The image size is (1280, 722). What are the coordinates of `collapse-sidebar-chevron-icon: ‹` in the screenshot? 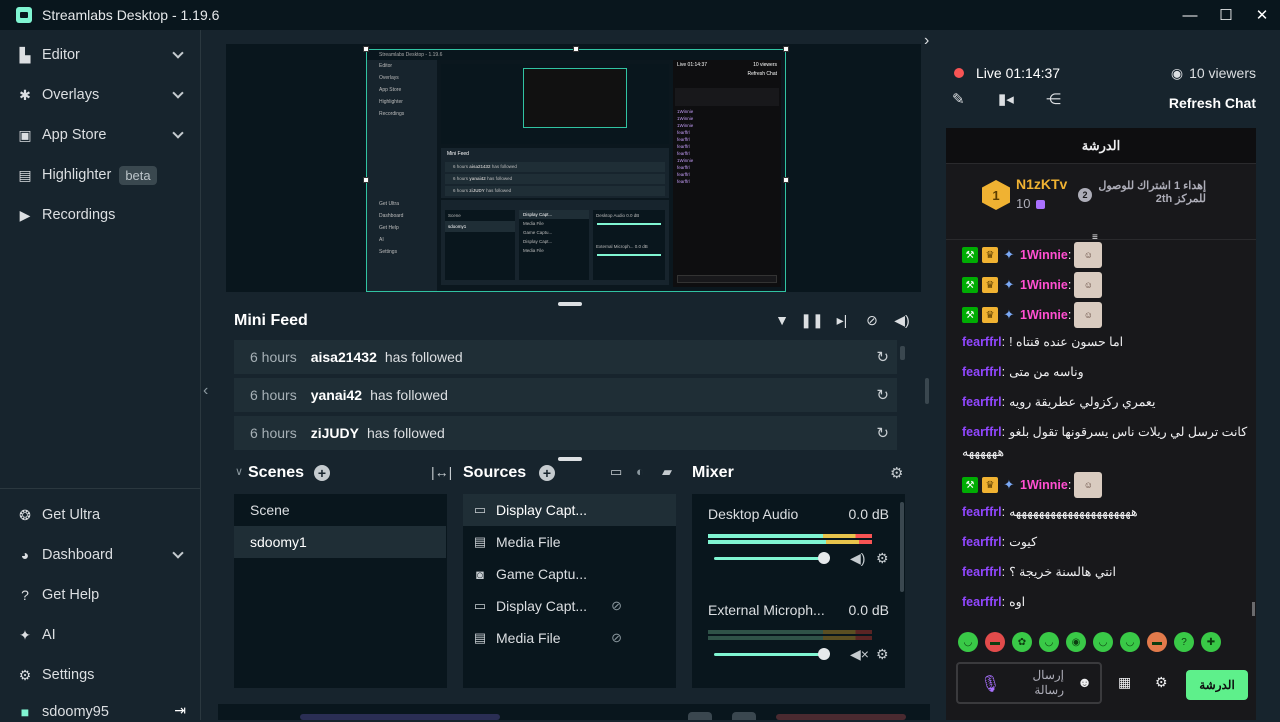 It's located at (205, 391).